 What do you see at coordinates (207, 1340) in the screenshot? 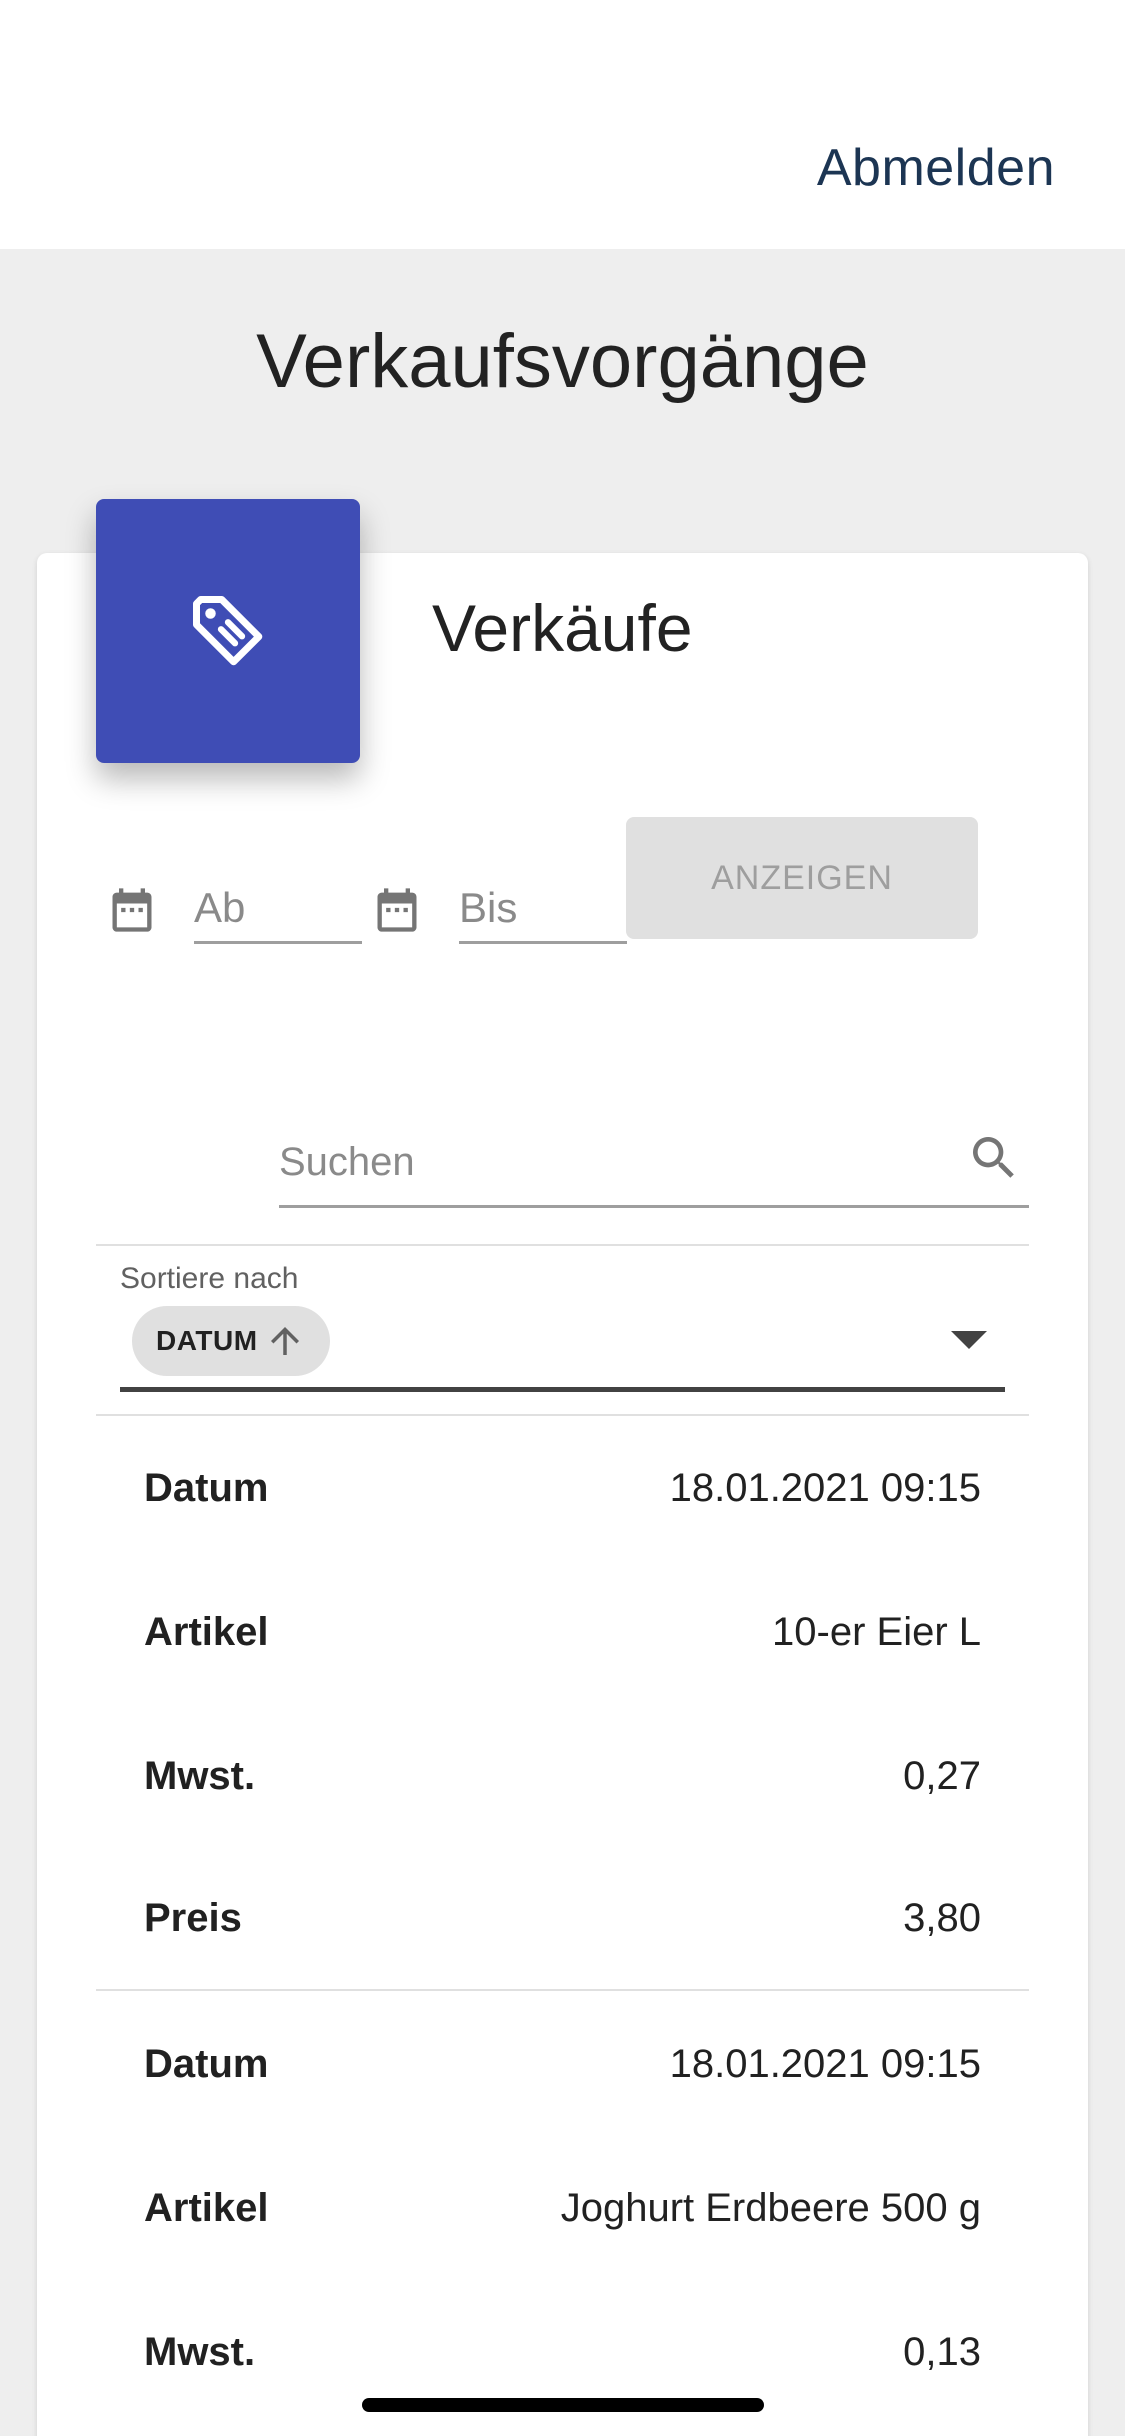
I see `sort-chip-label: DATUM` at bounding box center [207, 1340].